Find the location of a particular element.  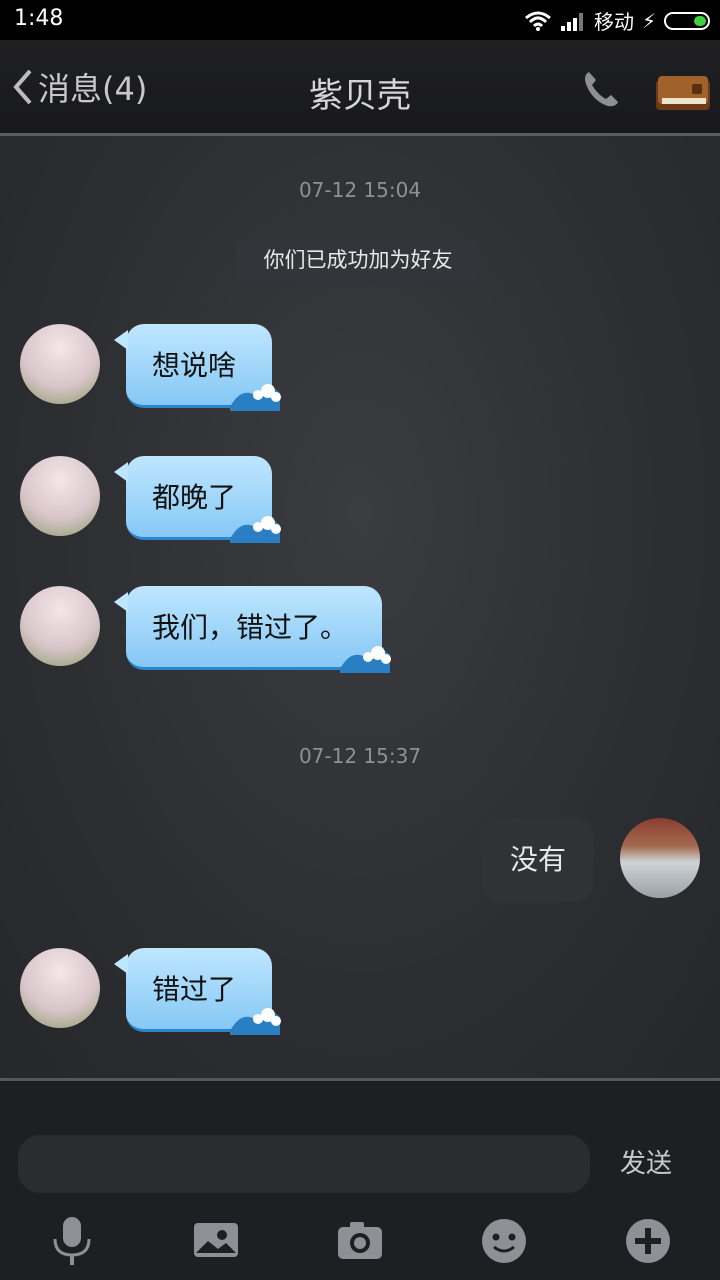

image-icon is located at coordinates (216, 1241).